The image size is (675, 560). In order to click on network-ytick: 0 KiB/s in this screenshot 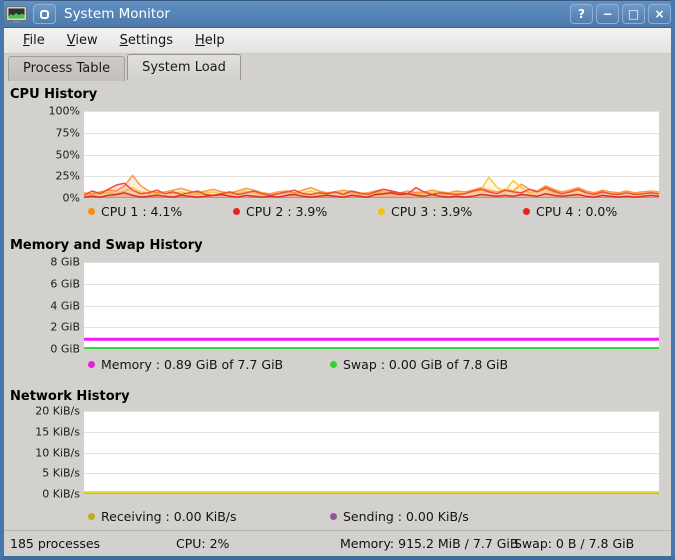, I will do `click(61, 494)`.